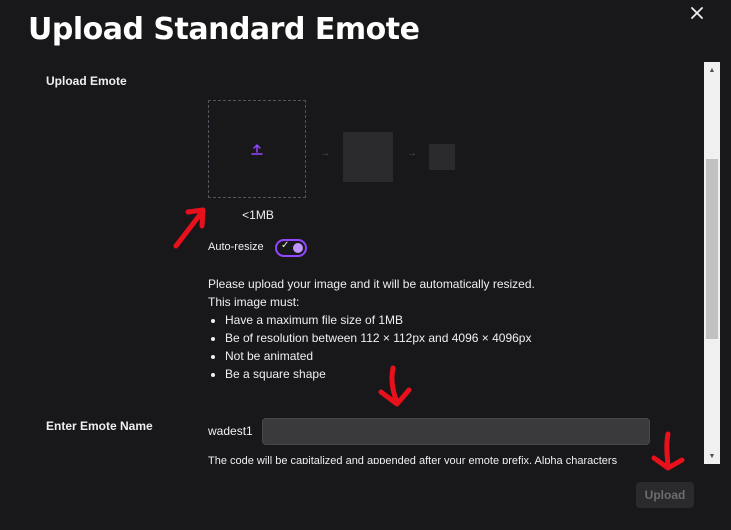  I want to click on scroll-up-arrow-icon: ▲, so click(712, 70).